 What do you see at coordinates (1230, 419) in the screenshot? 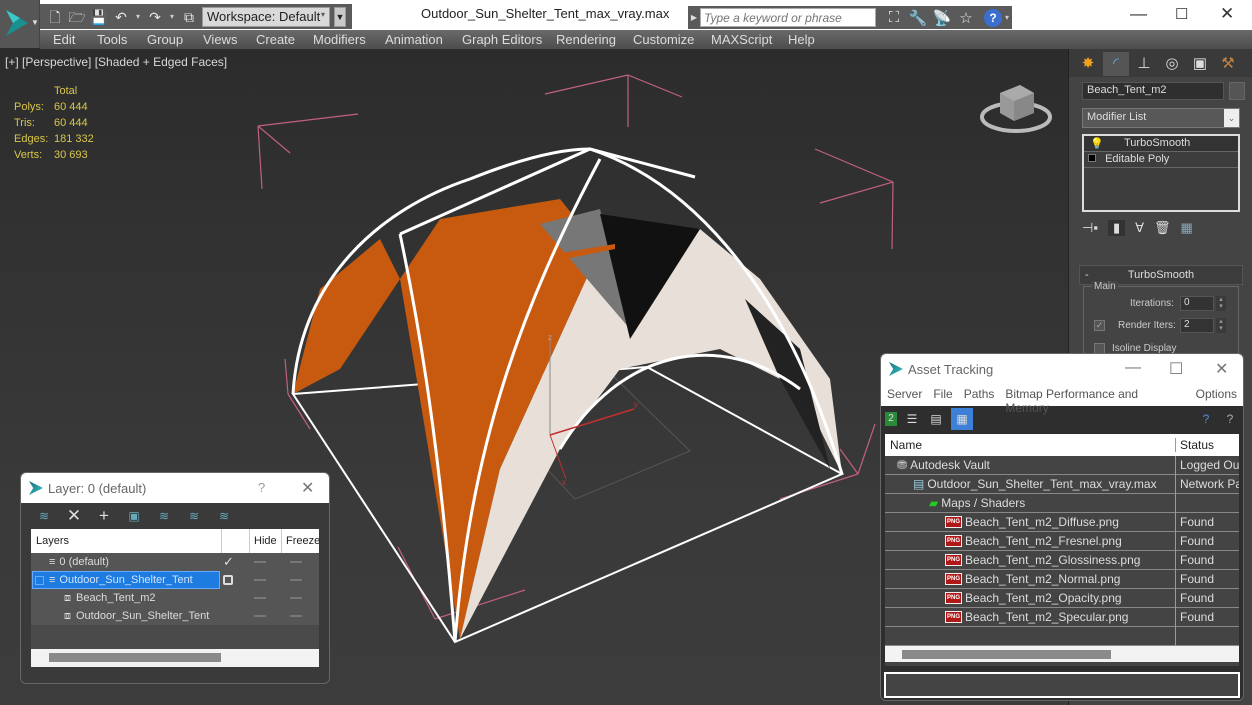
I see `context-help-icon: ?` at bounding box center [1230, 419].